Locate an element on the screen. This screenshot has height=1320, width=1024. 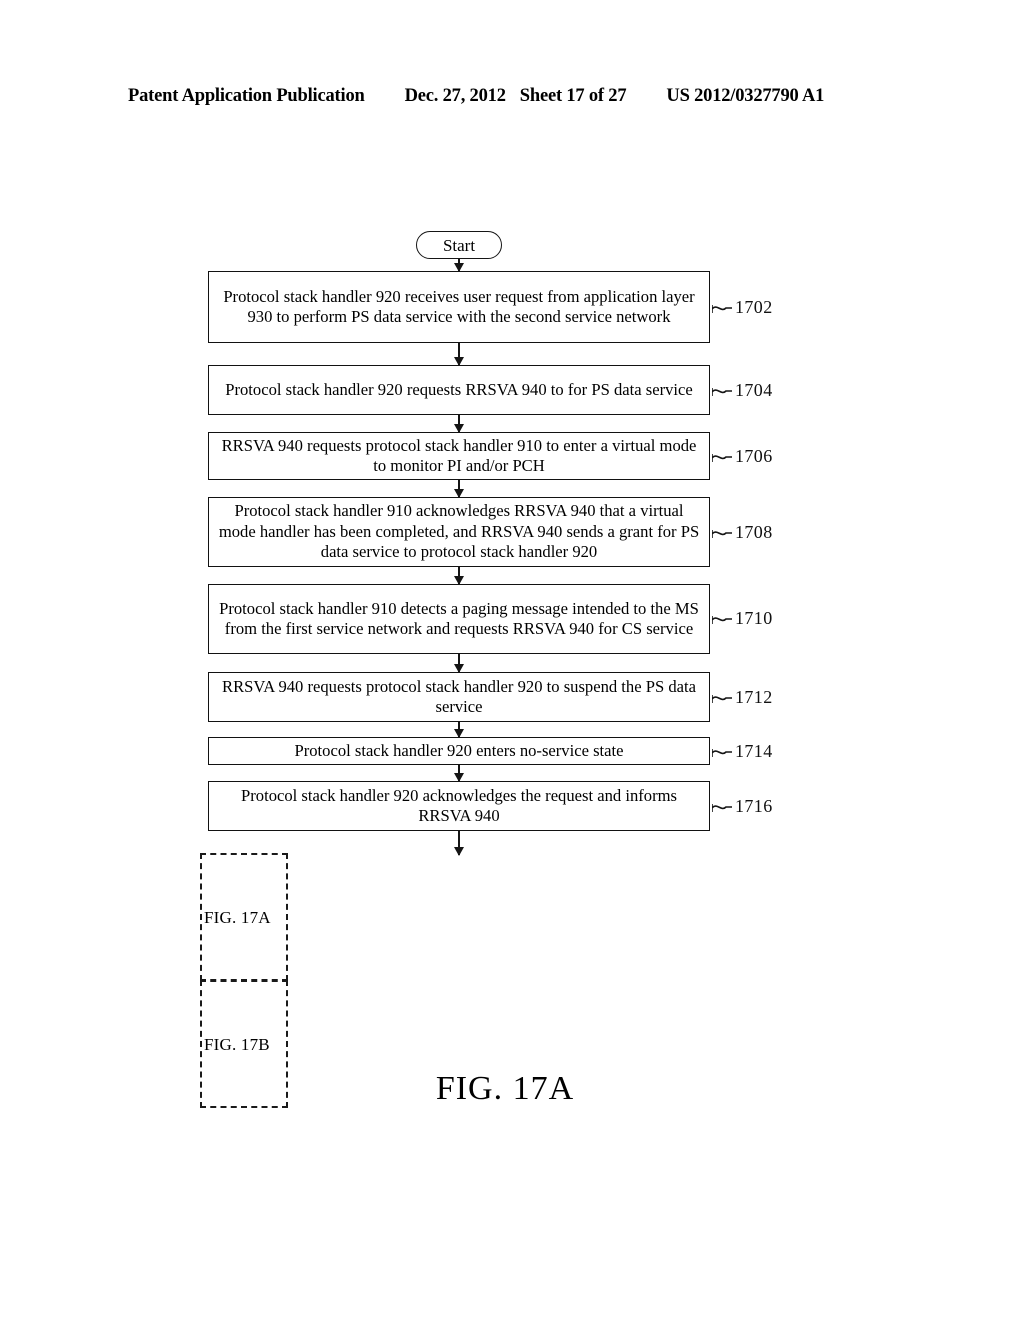
flow-ref-1710: 1710 is located at coordinates (742, 618).